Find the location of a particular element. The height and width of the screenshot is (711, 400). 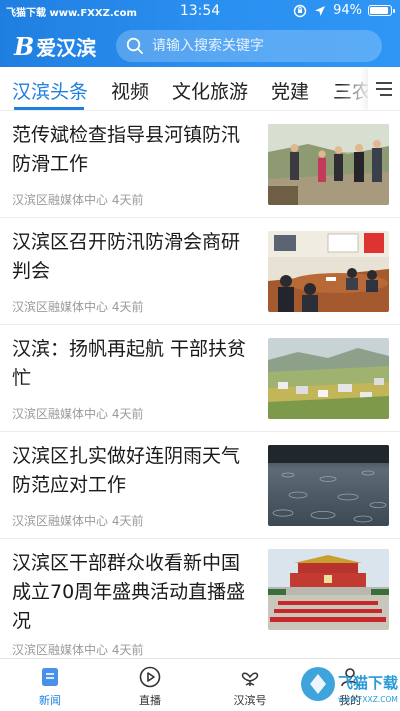

status-indicators: 94% is located at coordinates (344, 10).